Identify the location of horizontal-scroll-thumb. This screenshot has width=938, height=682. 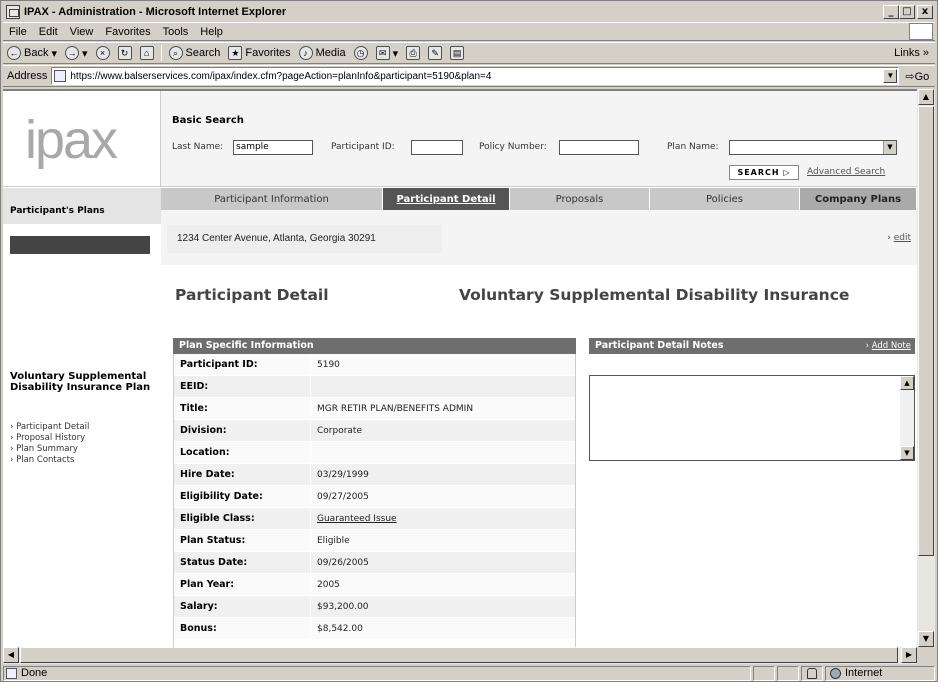
(459, 655).